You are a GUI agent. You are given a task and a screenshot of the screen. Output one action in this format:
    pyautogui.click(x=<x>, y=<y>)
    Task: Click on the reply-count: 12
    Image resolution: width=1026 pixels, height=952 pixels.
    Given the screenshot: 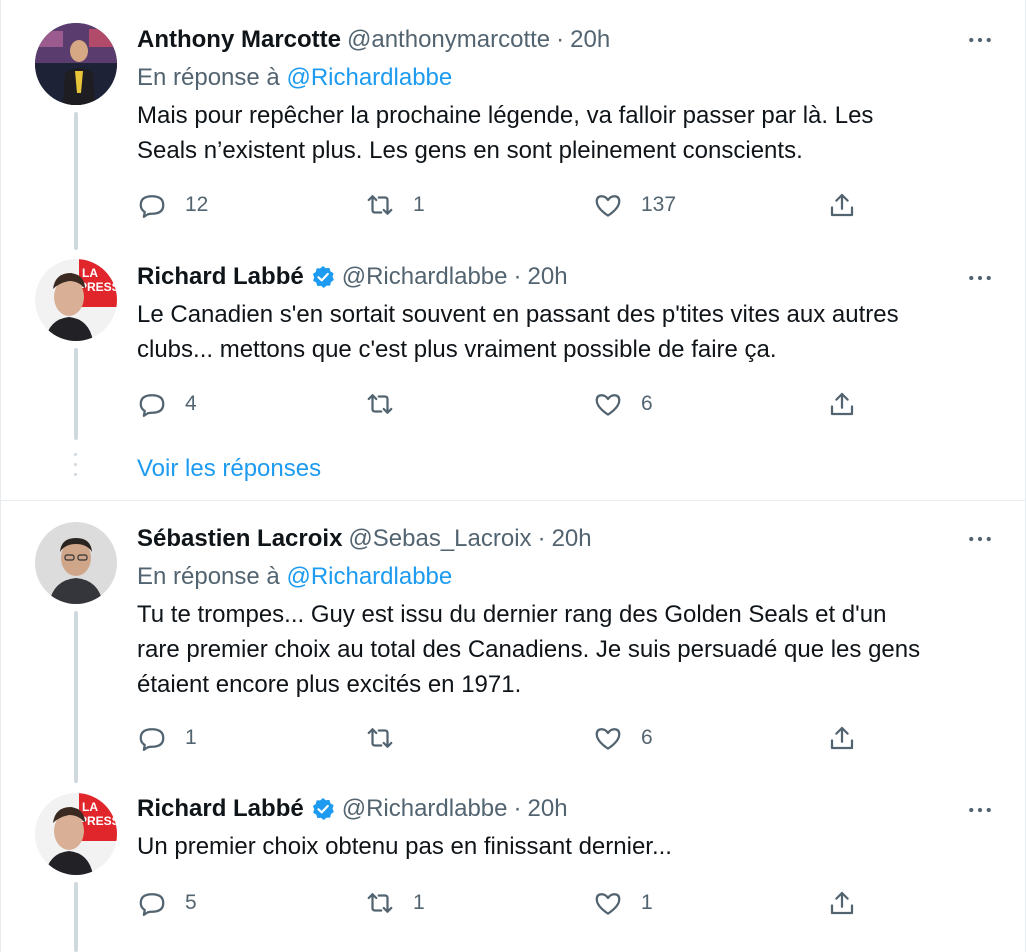 What is the action you would take?
    pyautogui.click(x=197, y=204)
    